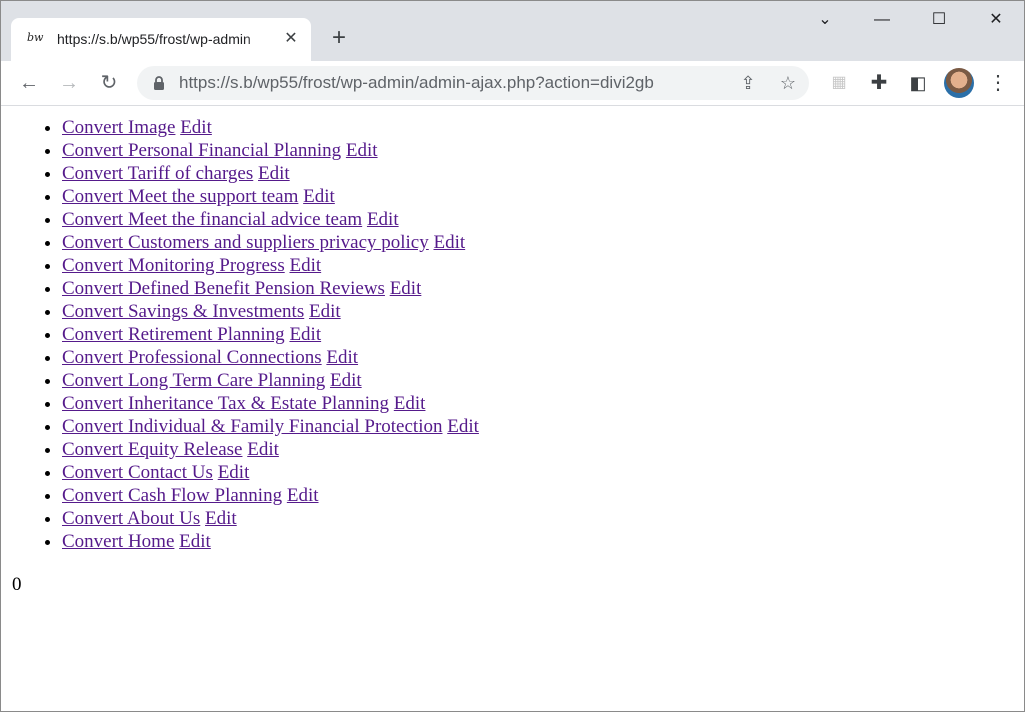 Image resolution: width=1025 pixels, height=712 pixels. What do you see at coordinates (172, 495) in the screenshot?
I see `convert-link: Convert Cash Flow Planning` at bounding box center [172, 495].